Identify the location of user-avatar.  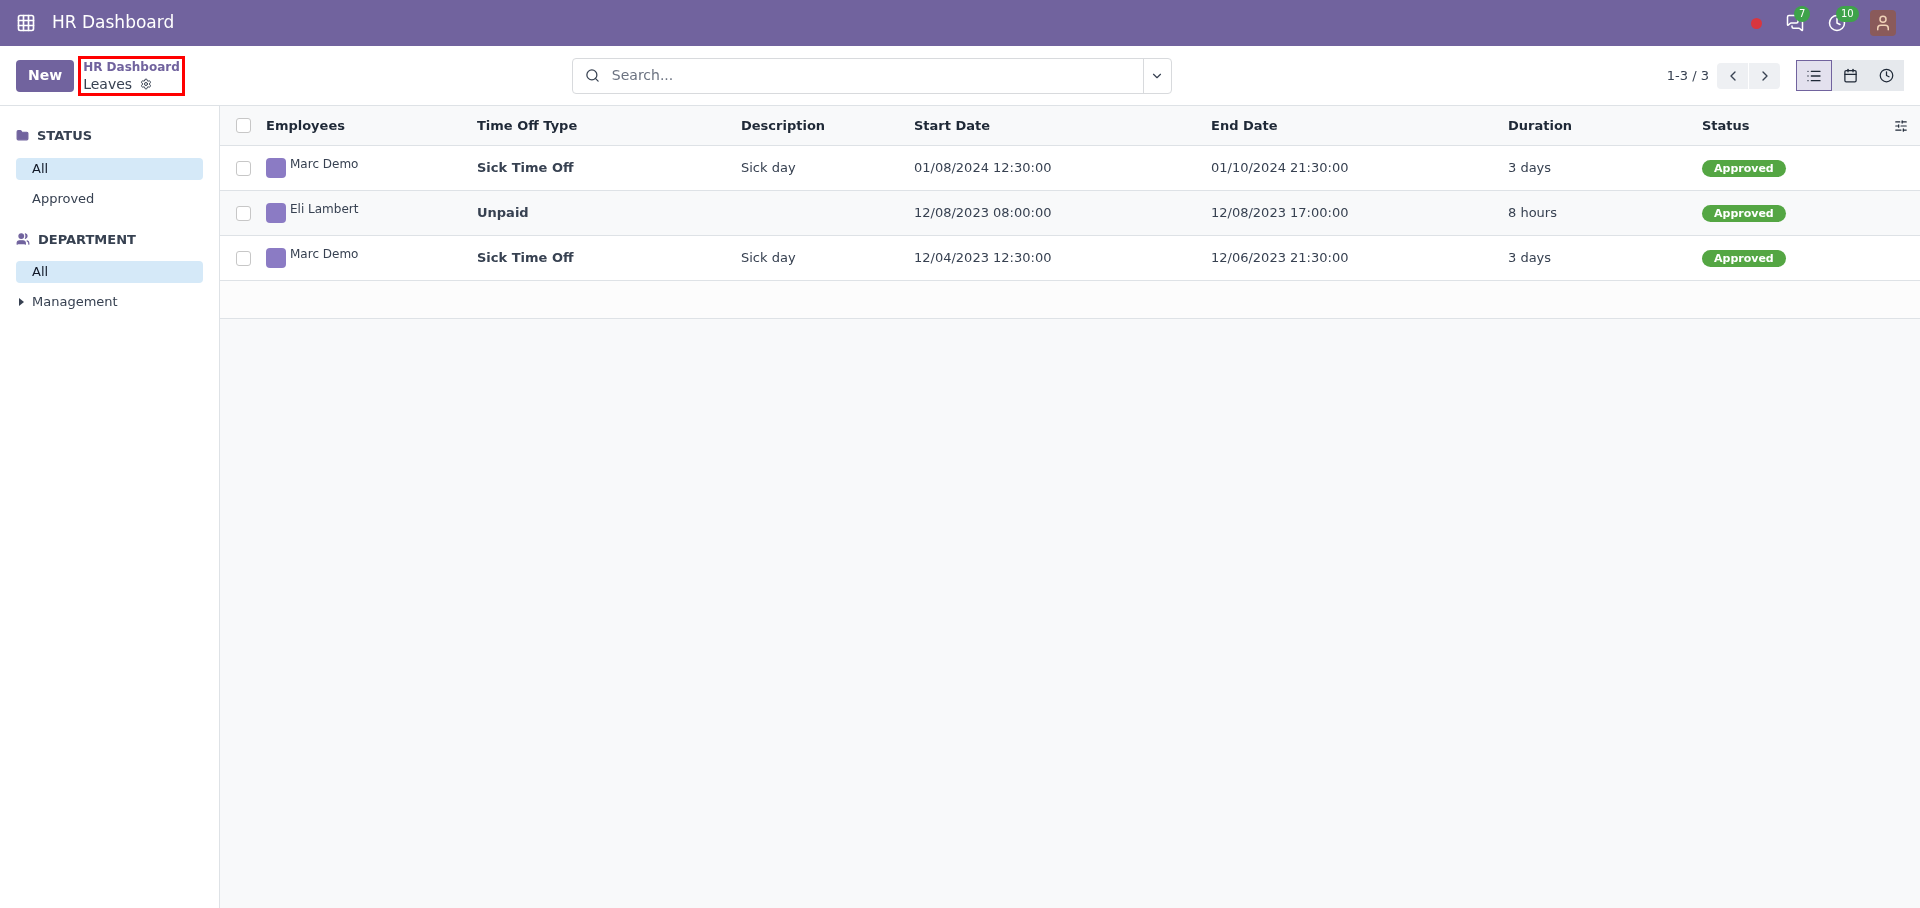
(1883, 23).